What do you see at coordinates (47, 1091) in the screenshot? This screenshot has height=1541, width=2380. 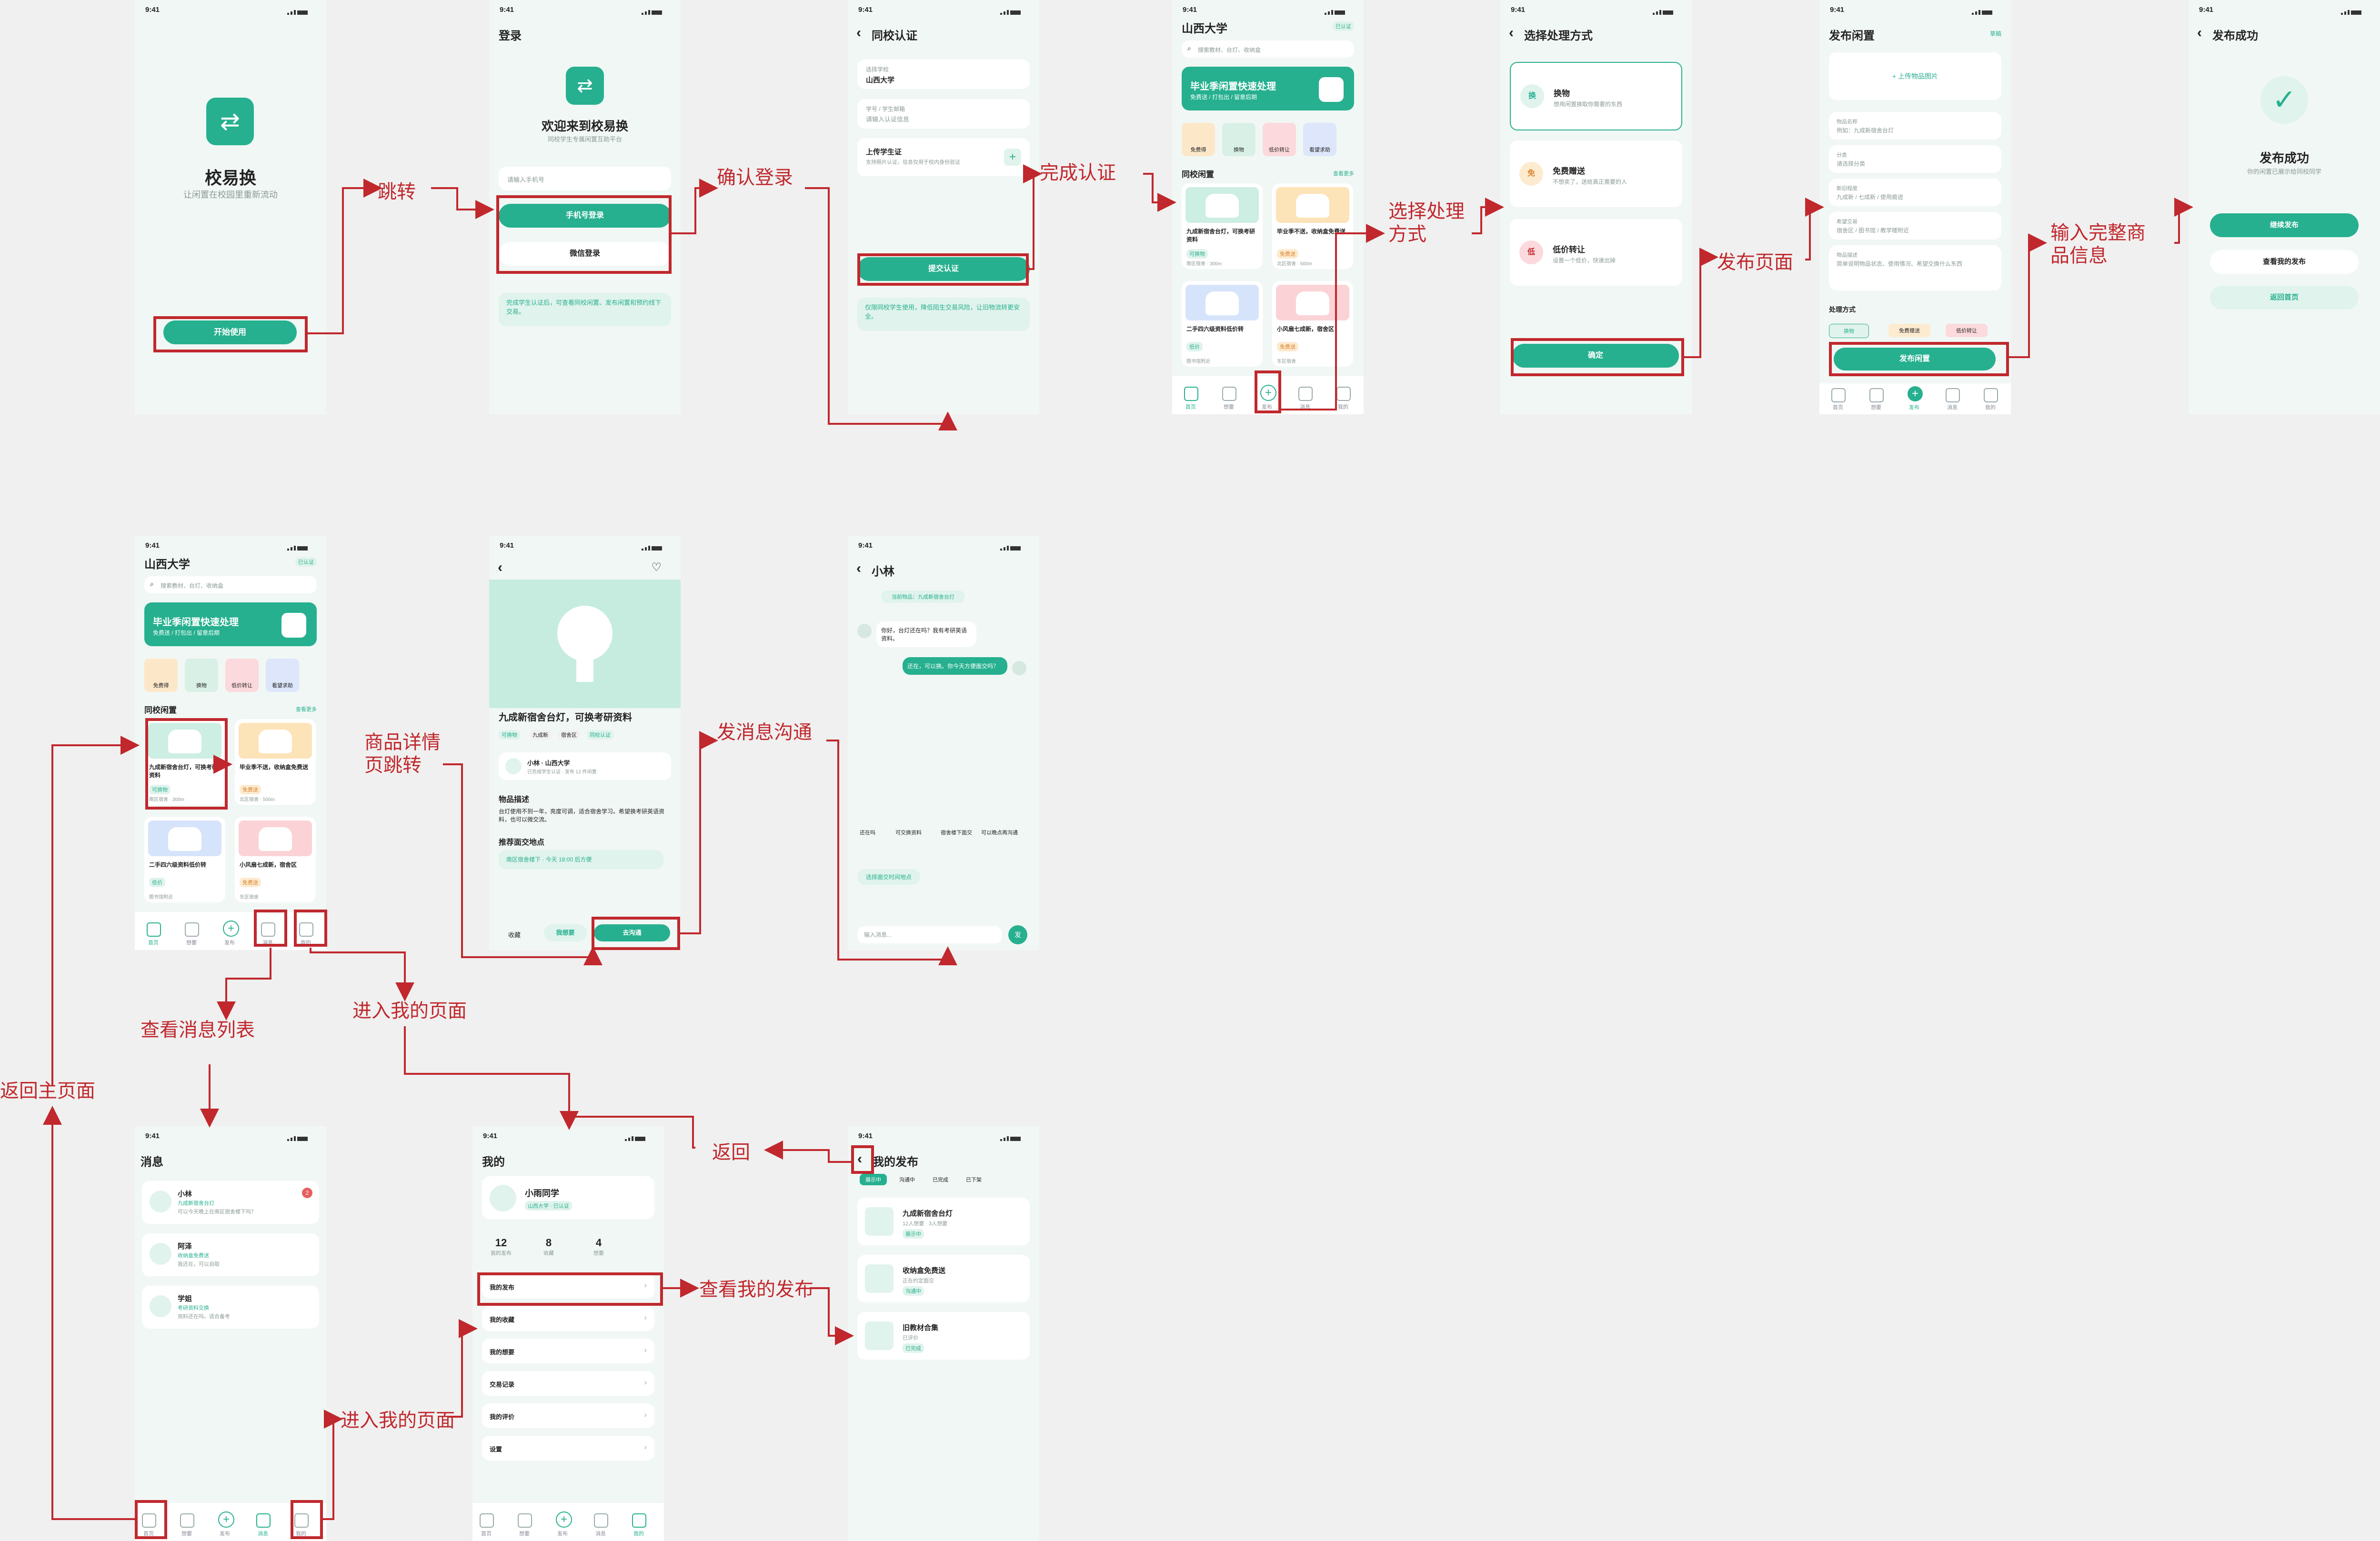 I see `annotation-back-home: 返回主页面` at bounding box center [47, 1091].